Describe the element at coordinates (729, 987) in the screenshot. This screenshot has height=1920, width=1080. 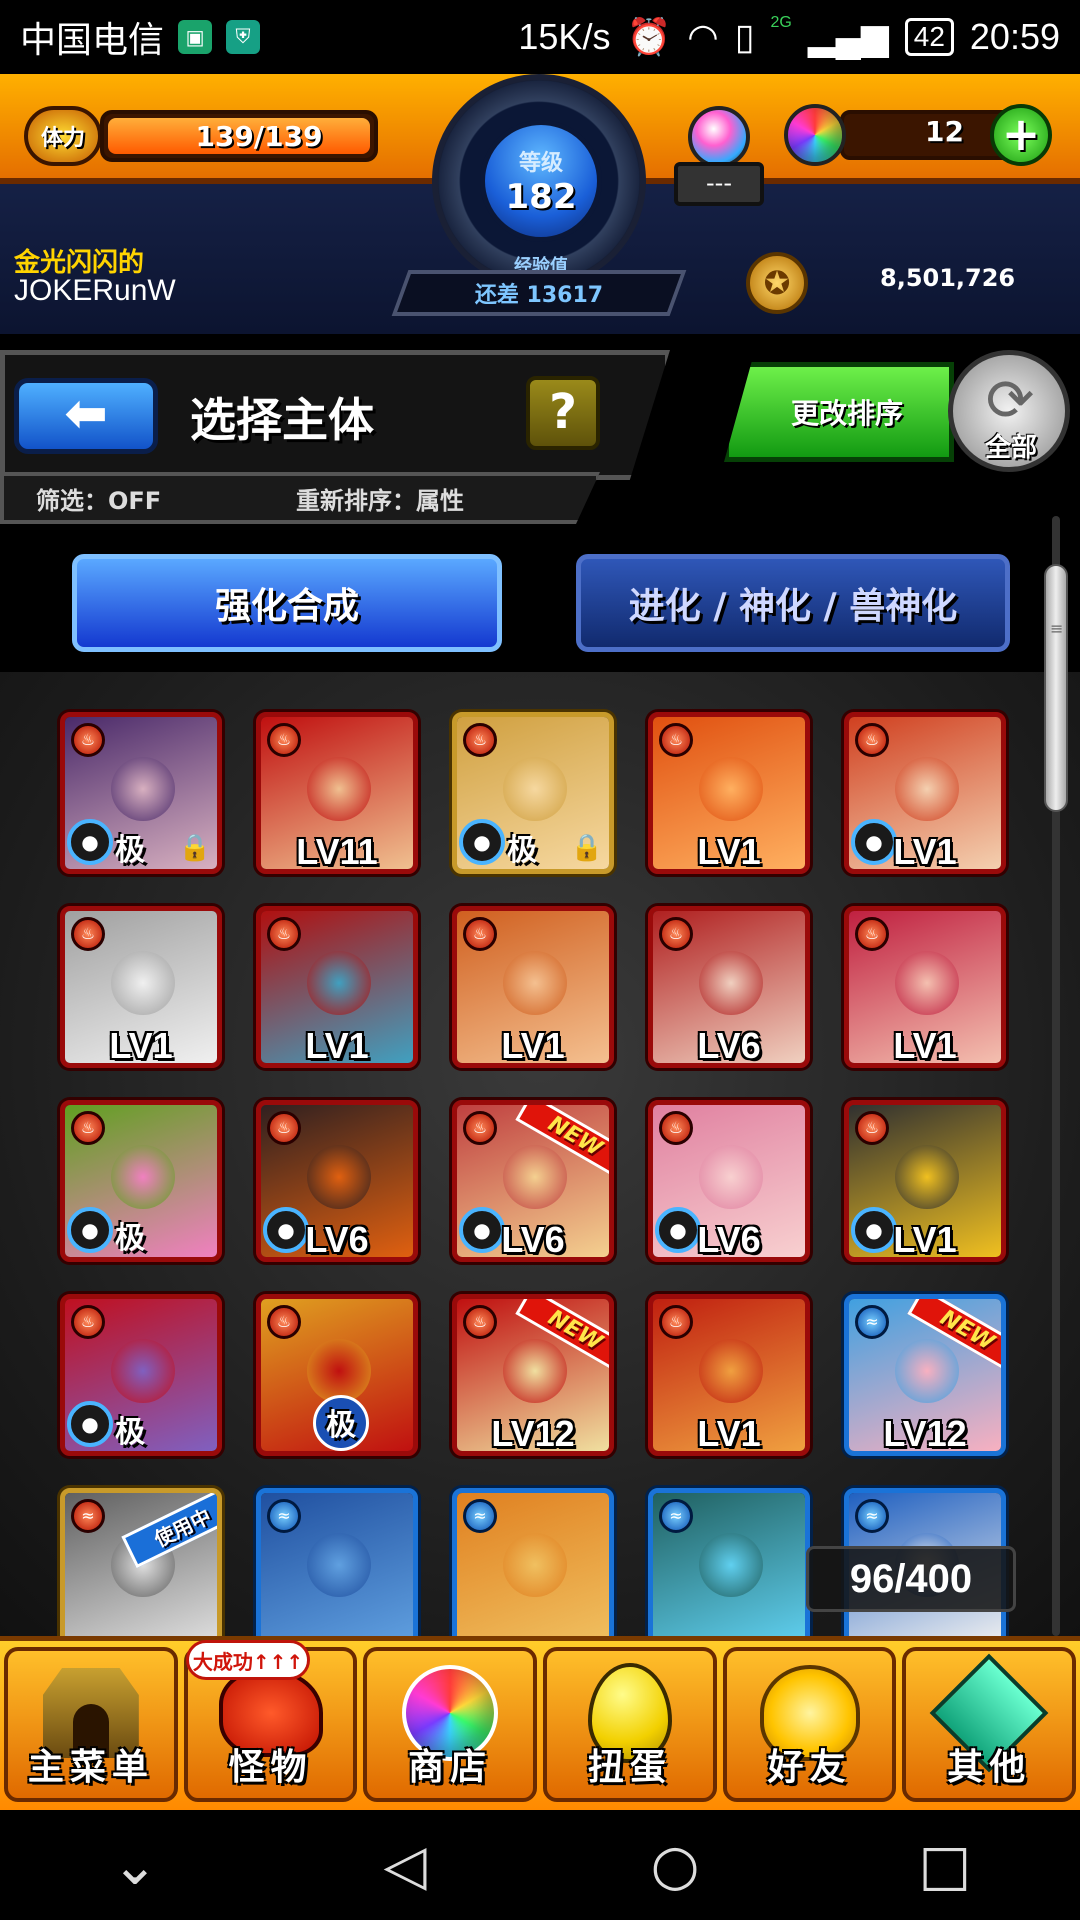
I see `monster-card: ♨ LV6` at that location.